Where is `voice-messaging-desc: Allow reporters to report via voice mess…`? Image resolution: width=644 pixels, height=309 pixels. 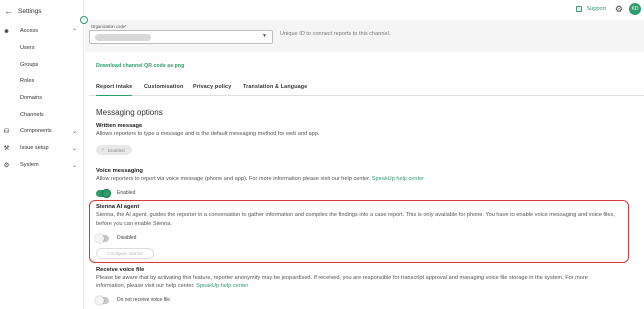 voice-messaging-desc: Allow reporters to report via voice mess… is located at coordinates (260, 179).